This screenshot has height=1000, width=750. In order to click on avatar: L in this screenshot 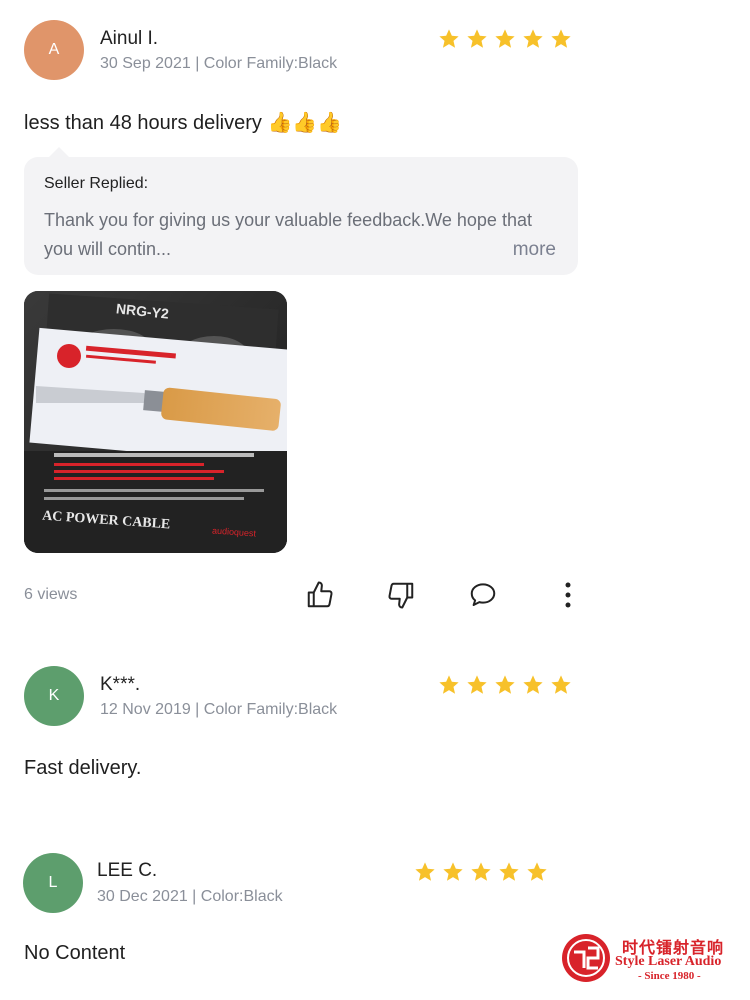, I will do `click(53, 883)`.